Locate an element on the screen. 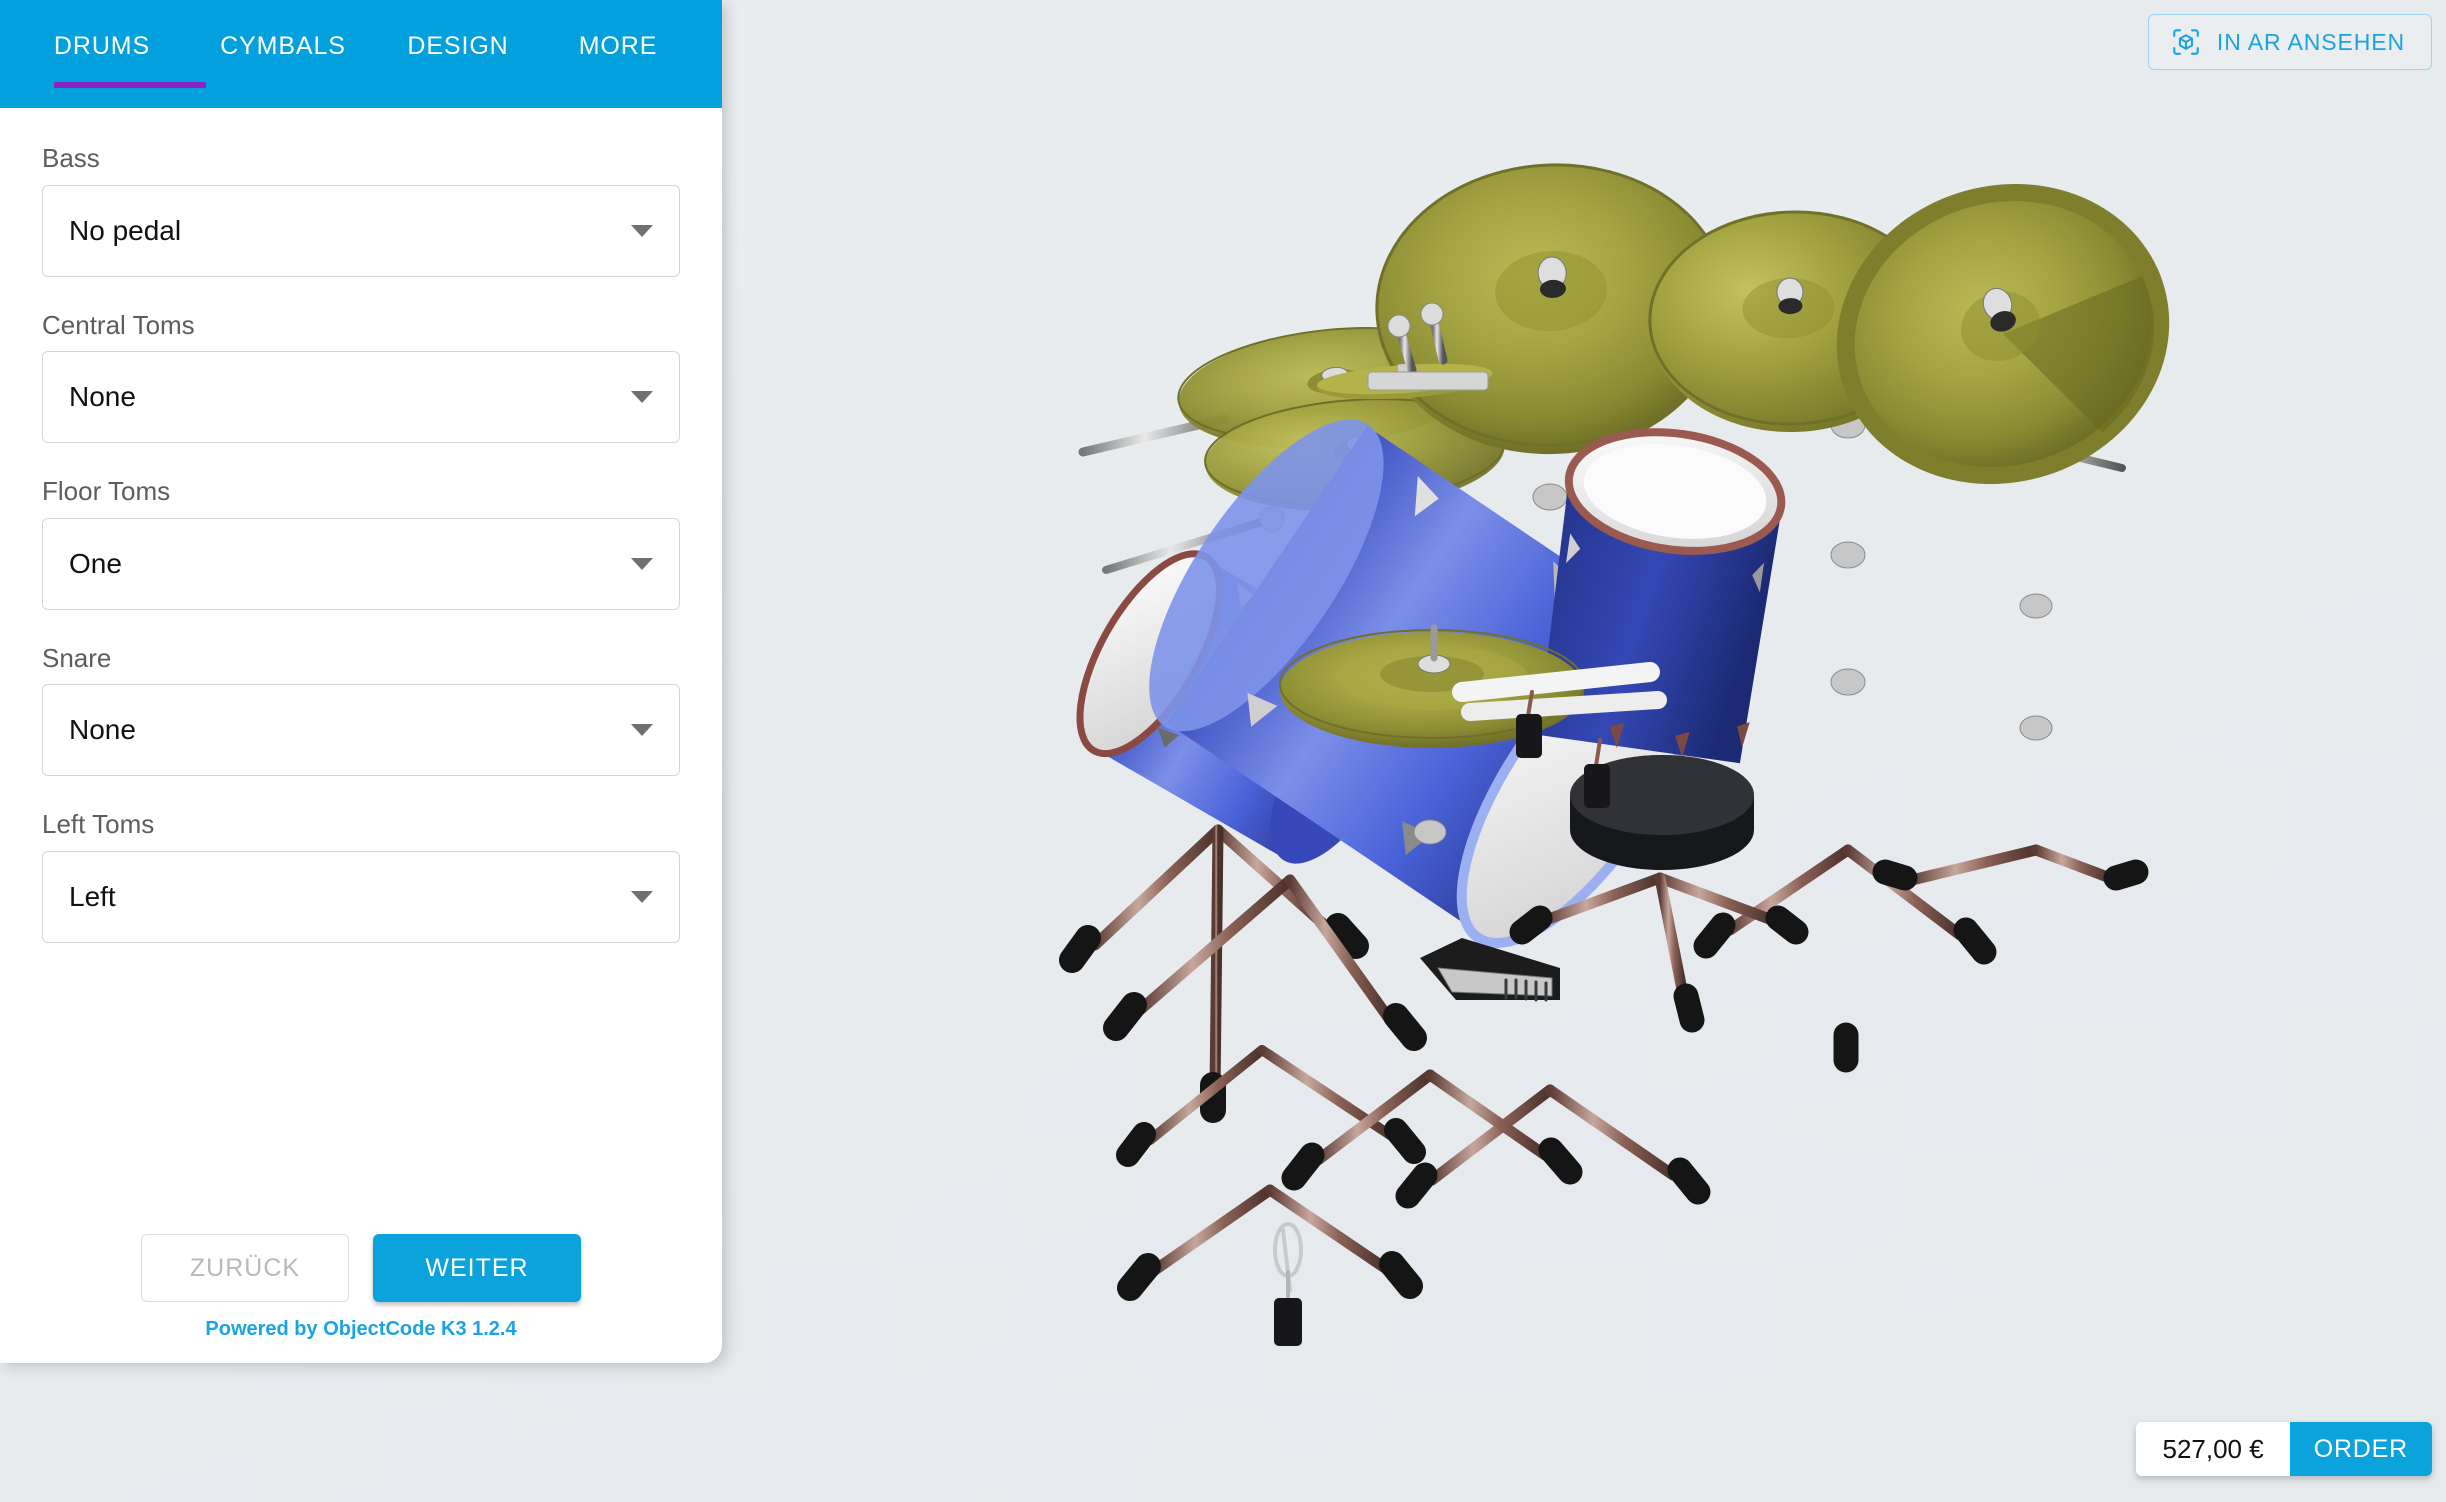 This screenshot has width=2446, height=1502. select-floor-toms-value: One is located at coordinates (95, 563).